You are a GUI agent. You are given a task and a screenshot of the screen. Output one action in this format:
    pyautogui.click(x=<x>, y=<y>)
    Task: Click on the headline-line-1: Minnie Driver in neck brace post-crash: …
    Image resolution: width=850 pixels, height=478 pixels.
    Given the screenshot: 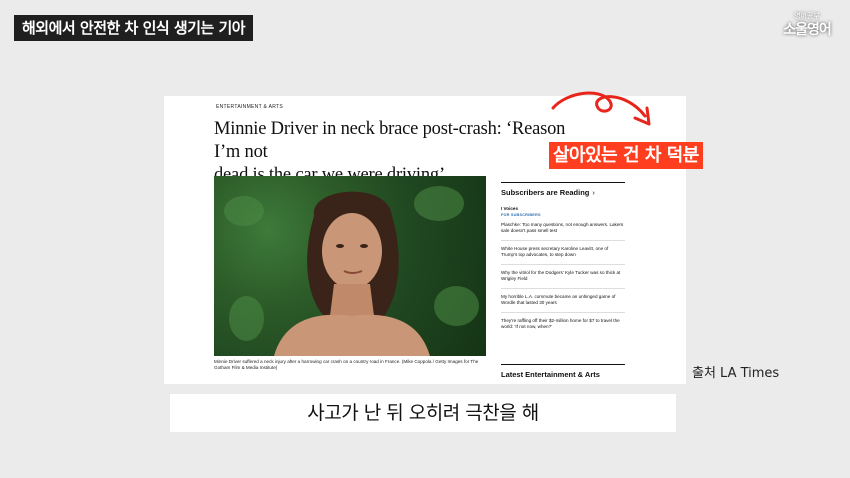 What is the action you would take?
    pyautogui.click(x=390, y=140)
    